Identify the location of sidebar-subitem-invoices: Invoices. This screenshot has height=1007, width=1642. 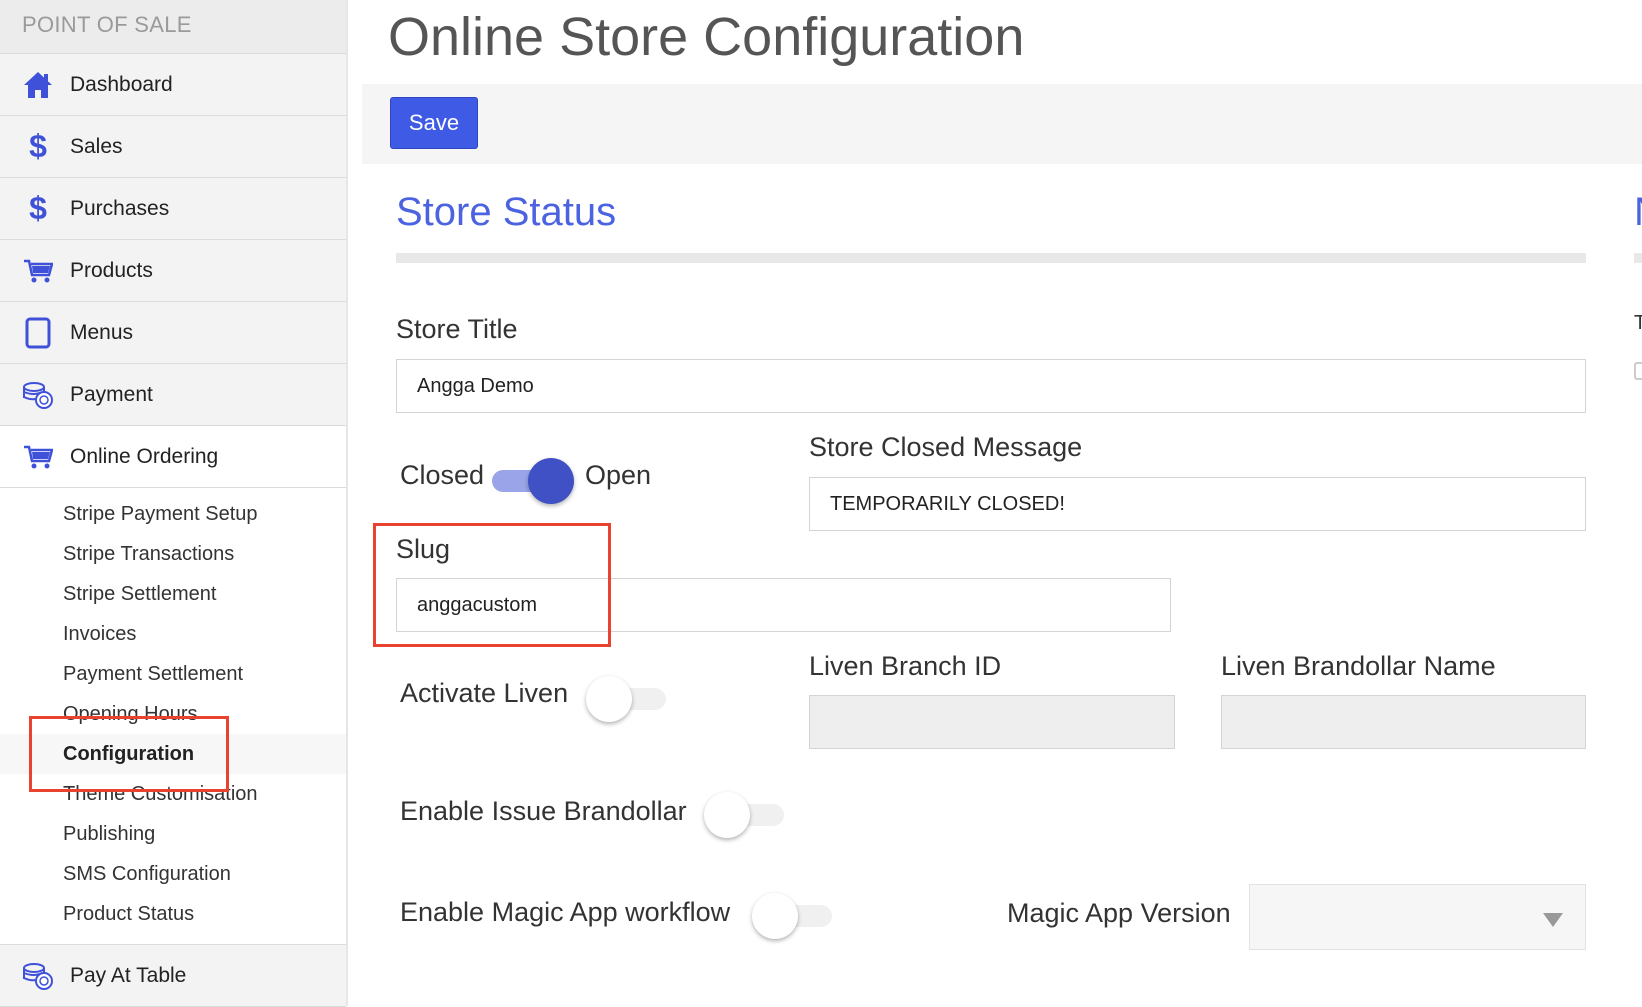
(173, 634).